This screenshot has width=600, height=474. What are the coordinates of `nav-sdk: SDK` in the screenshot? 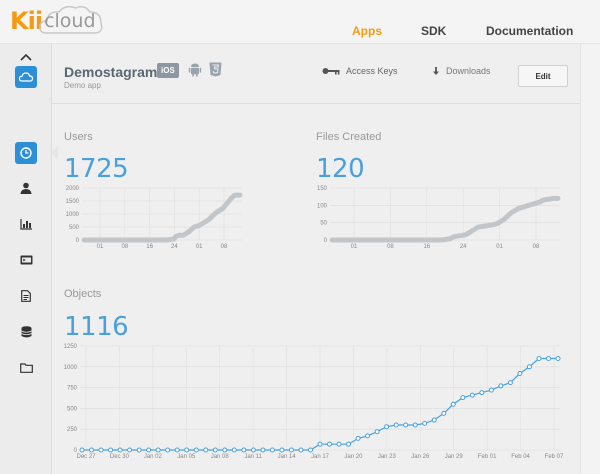 It's located at (433, 31).